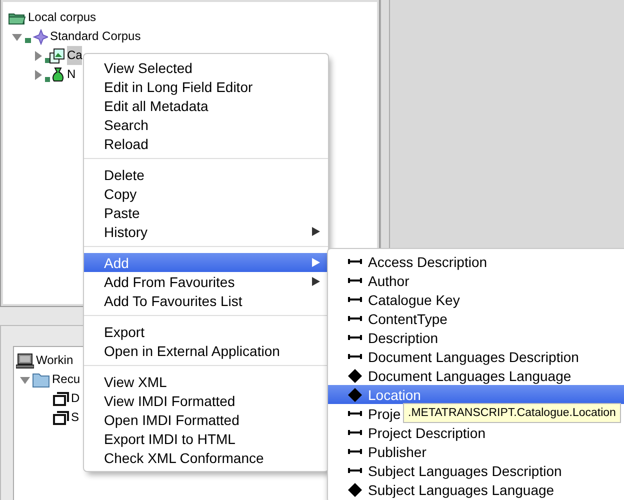  Describe the element at coordinates (512, 413) in the screenshot. I see `tooltip: .METATRANSCRIPT.Catalogue.Location` at that location.